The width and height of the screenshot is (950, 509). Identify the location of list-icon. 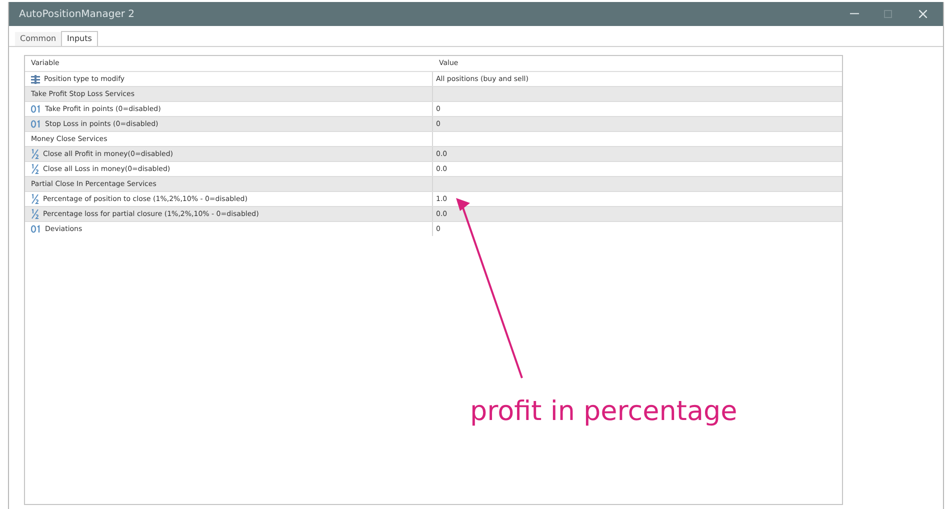
(35, 79).